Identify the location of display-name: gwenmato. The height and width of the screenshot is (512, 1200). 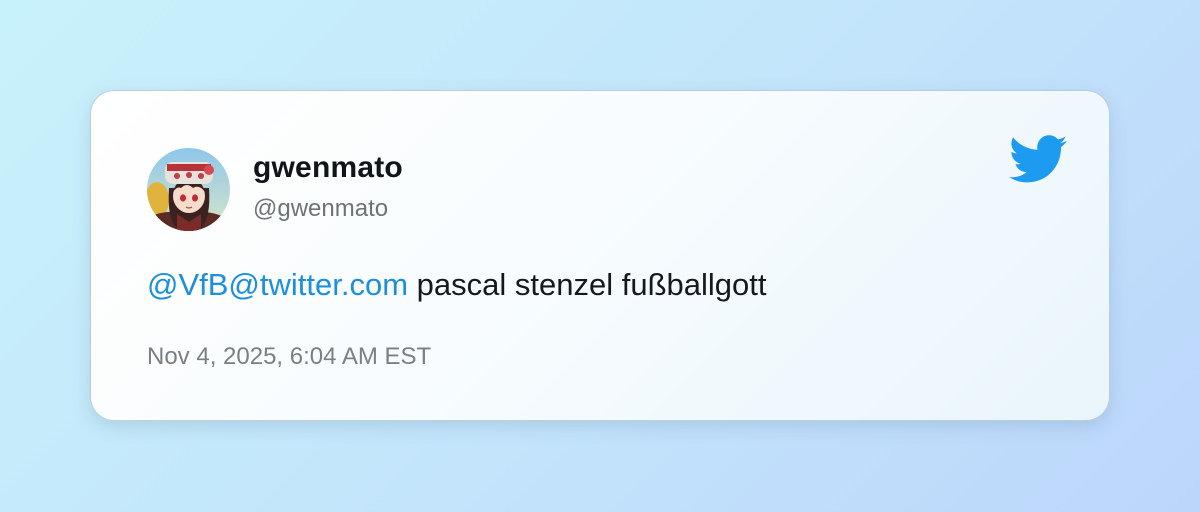
(328, 168).